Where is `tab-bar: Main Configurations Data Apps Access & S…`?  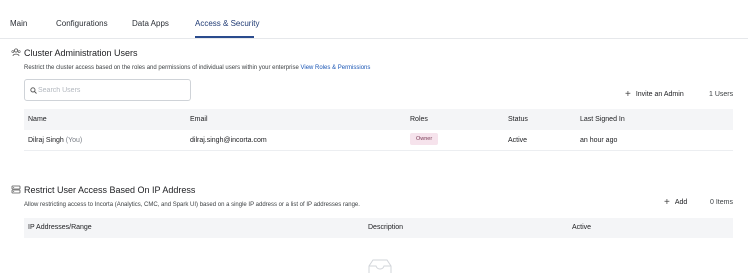
tab-bar: Main Configurations Data Apps Access & S… is located at coordinates (374, 19).